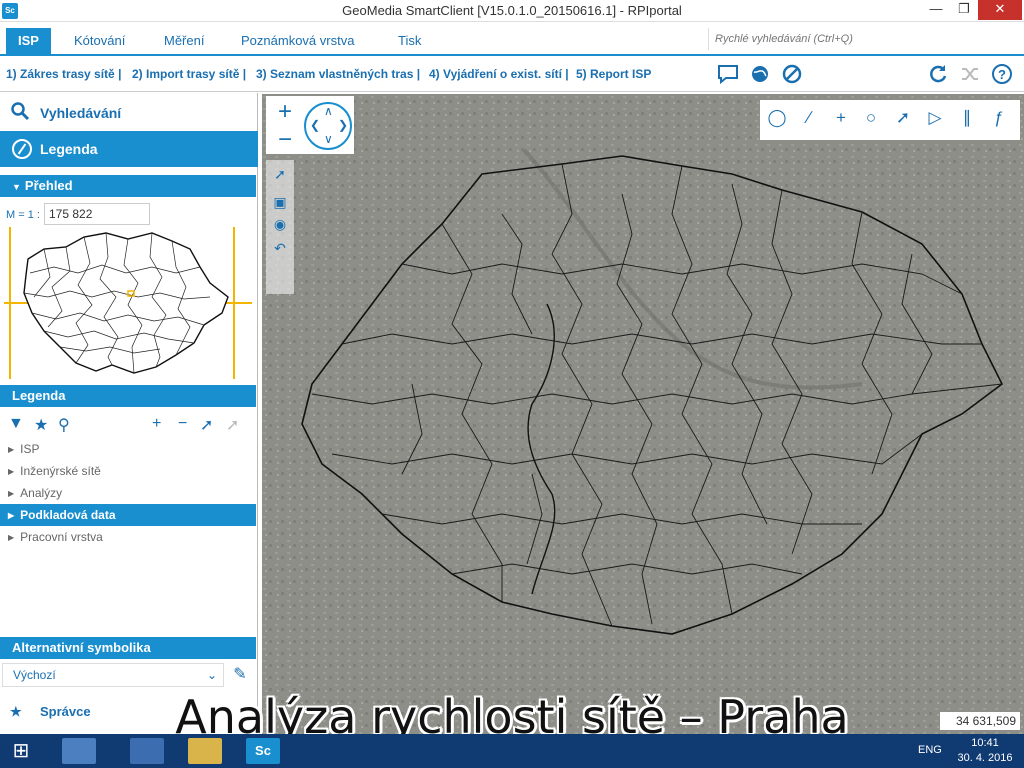  Describe the element at coordinates (128, 303) in the screenshot. I see `overview-map` at that location.